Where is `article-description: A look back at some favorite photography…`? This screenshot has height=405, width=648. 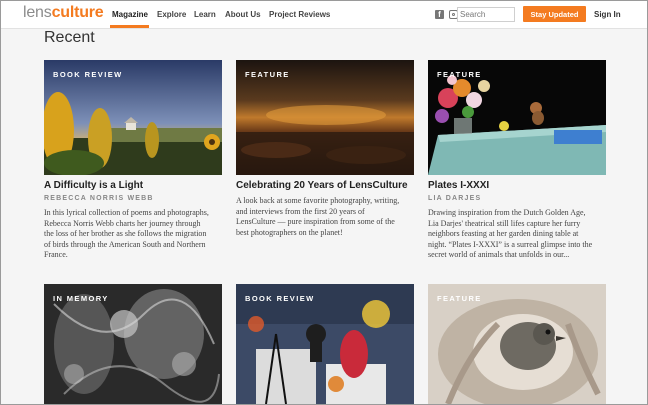
article-description: A look back at some favorite photography… is located at coordinates (329, 217).